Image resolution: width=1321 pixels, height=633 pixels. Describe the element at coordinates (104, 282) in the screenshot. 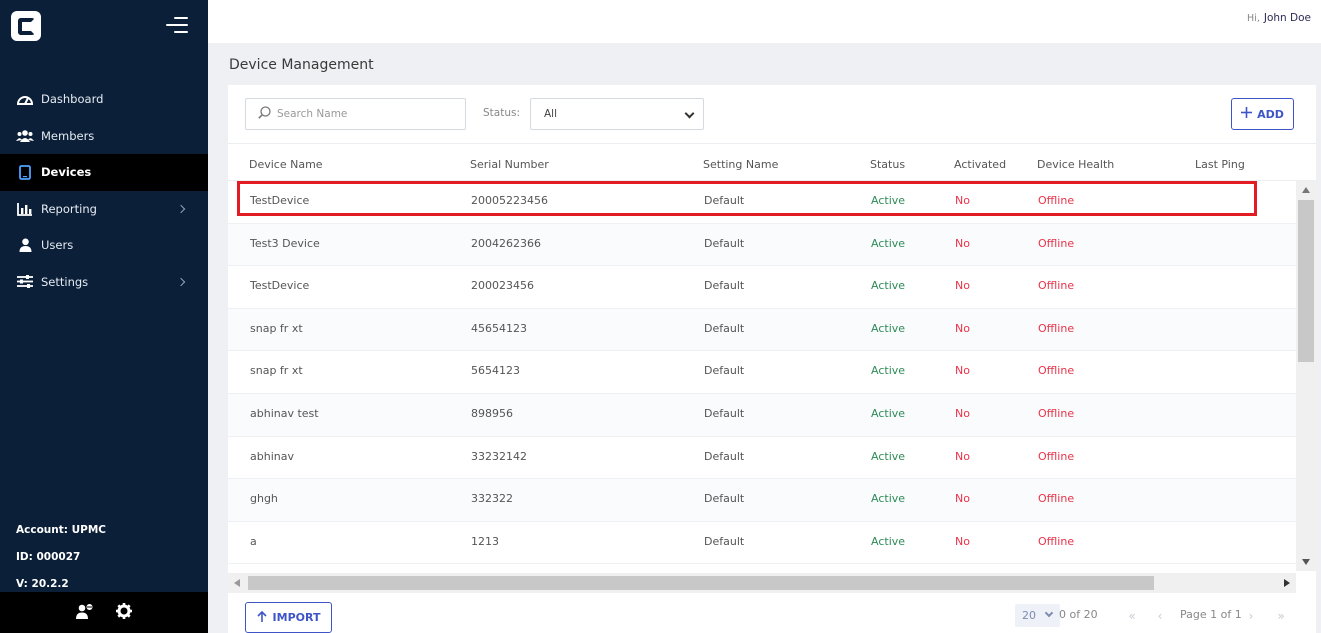

I see `sidebar-item-settings: Settings` at that location.